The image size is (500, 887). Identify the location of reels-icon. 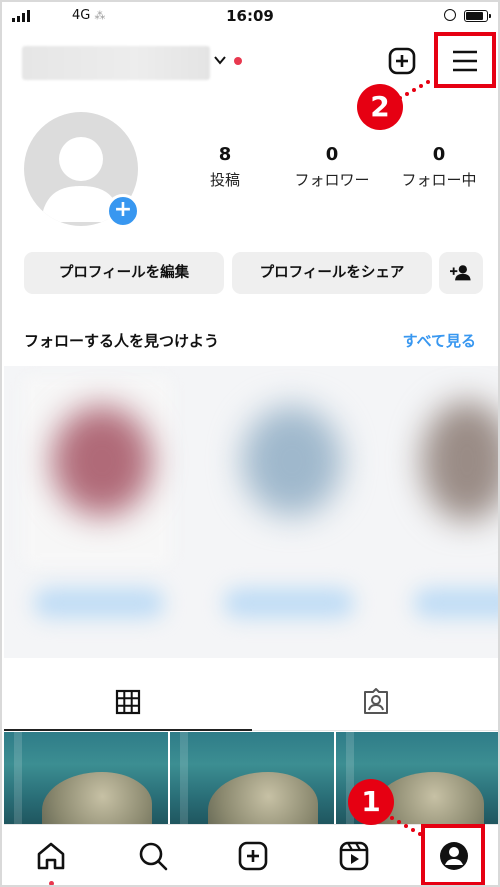
(354, 856).